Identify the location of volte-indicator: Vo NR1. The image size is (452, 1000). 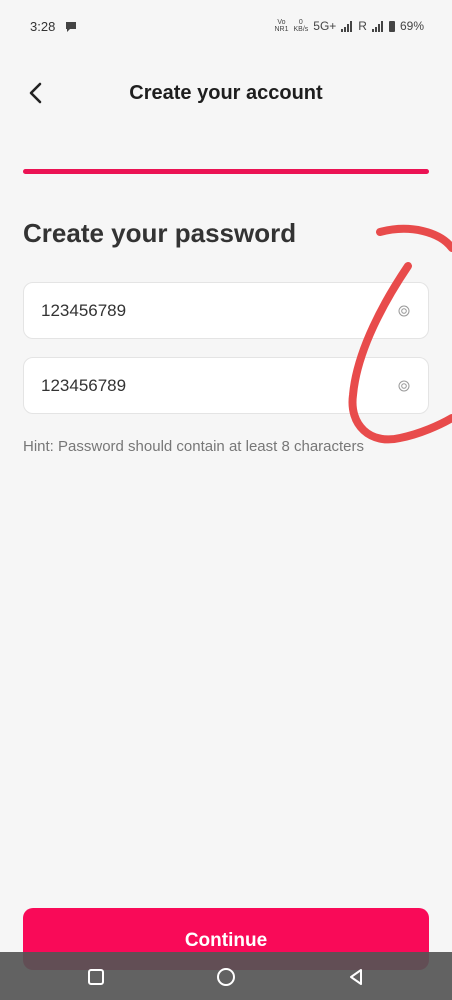
(281, 26).